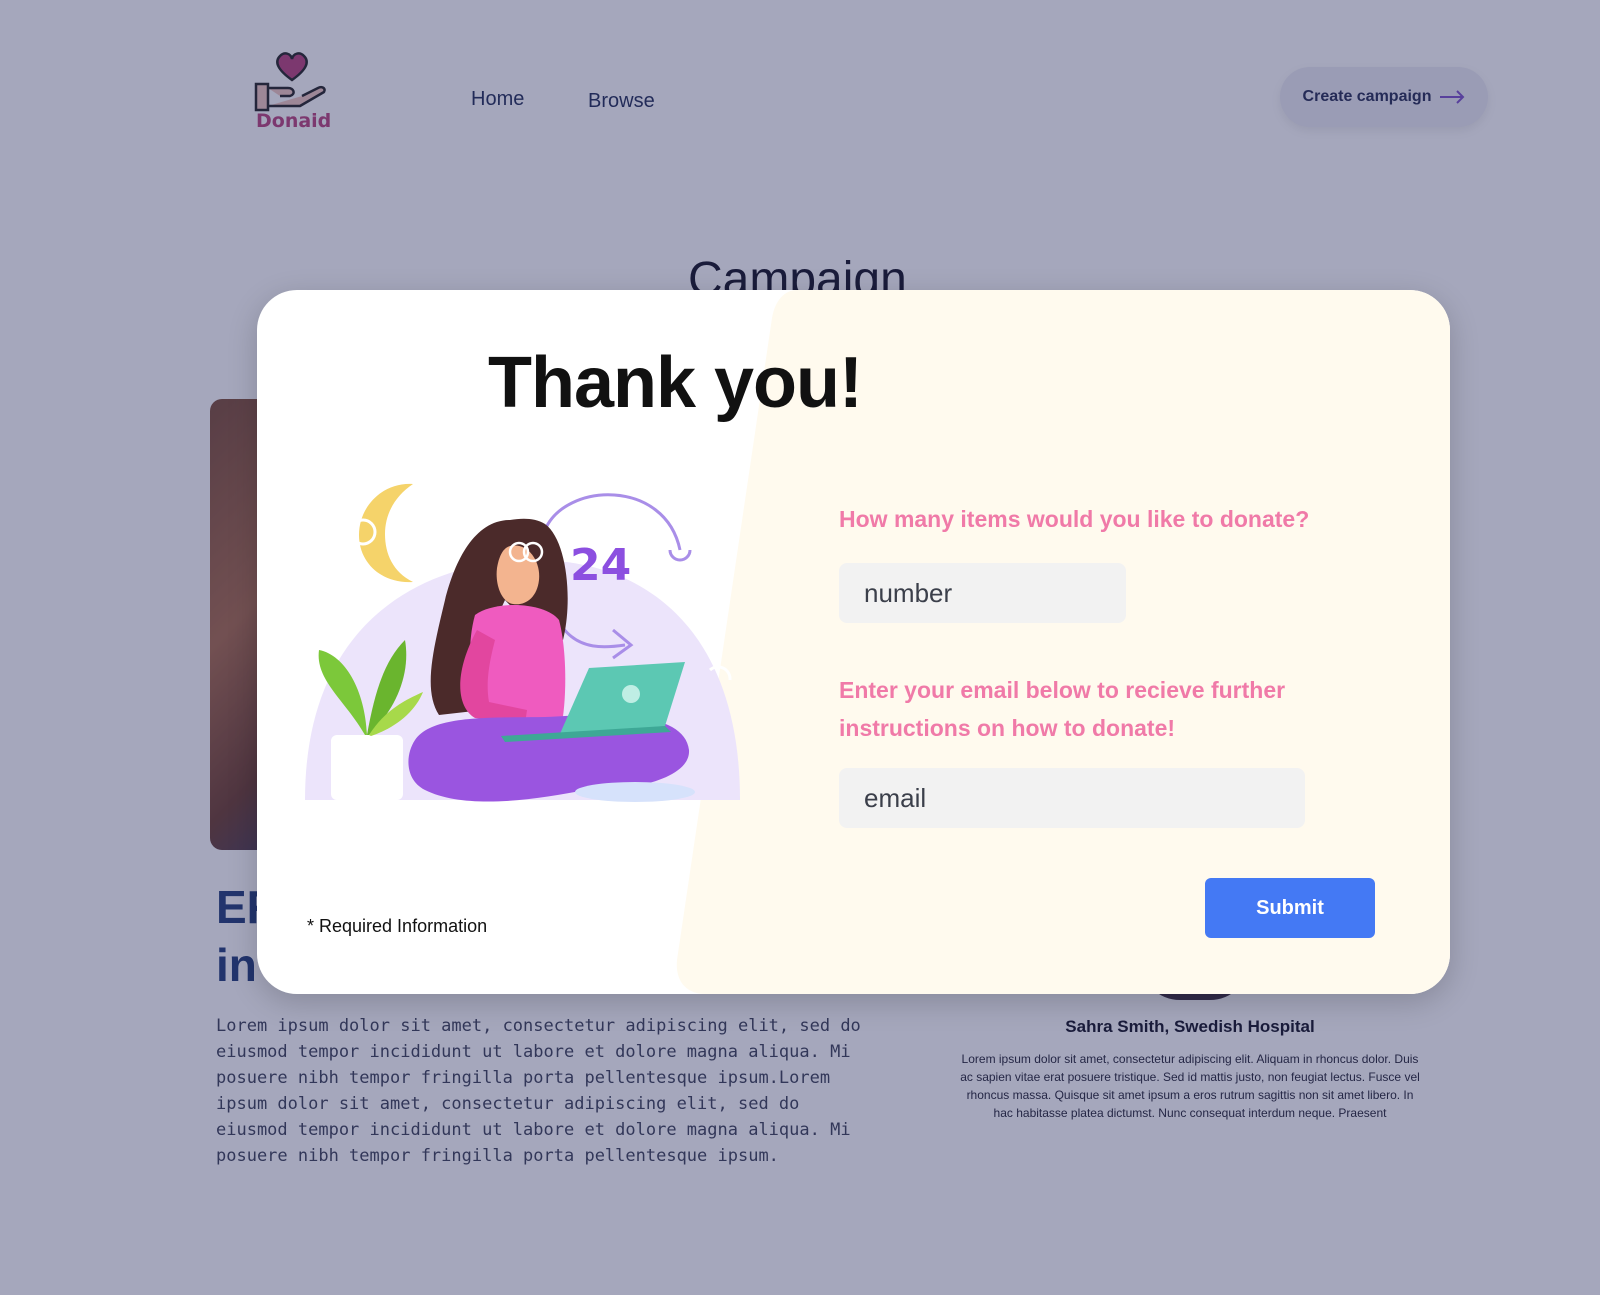  Describe the element at coordinates (600, 565) in the screenshot. I see `illustration-number: 24` at that location.